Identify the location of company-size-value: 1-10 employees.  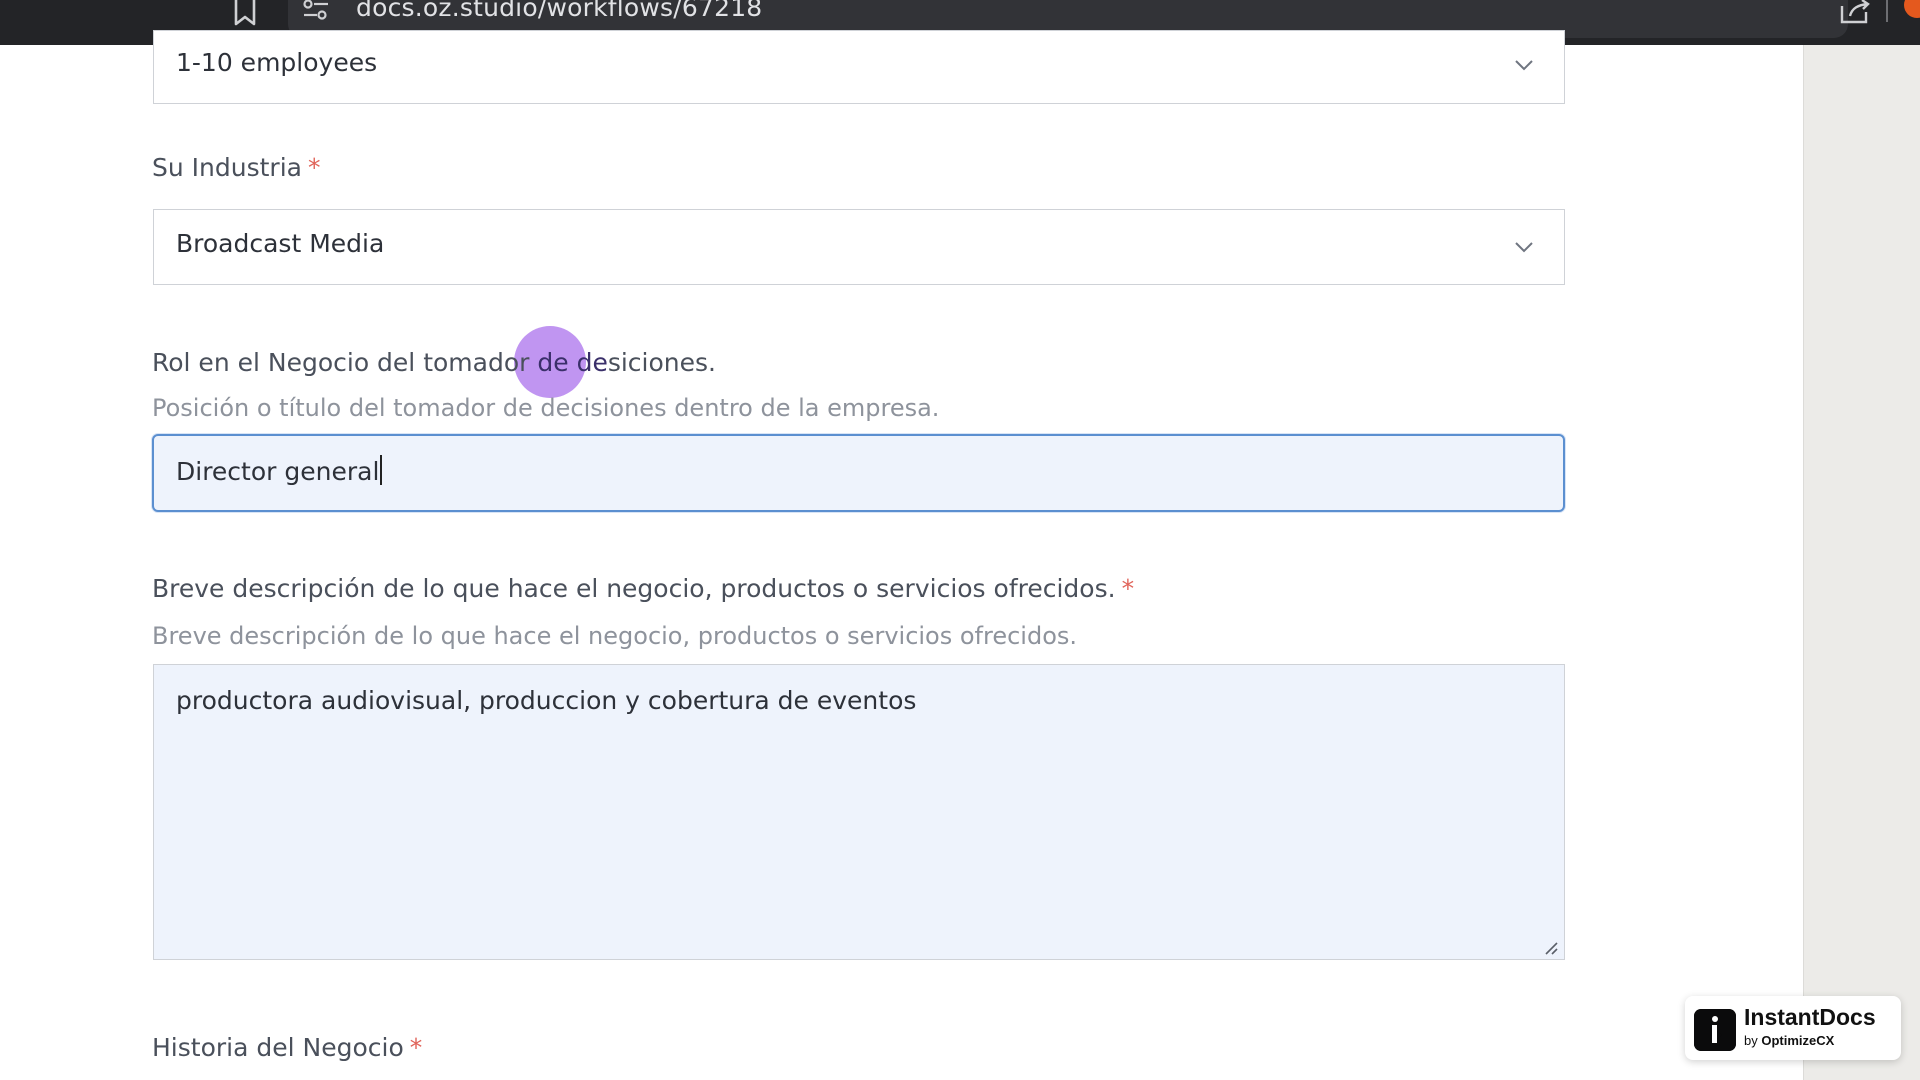
(277, 62).